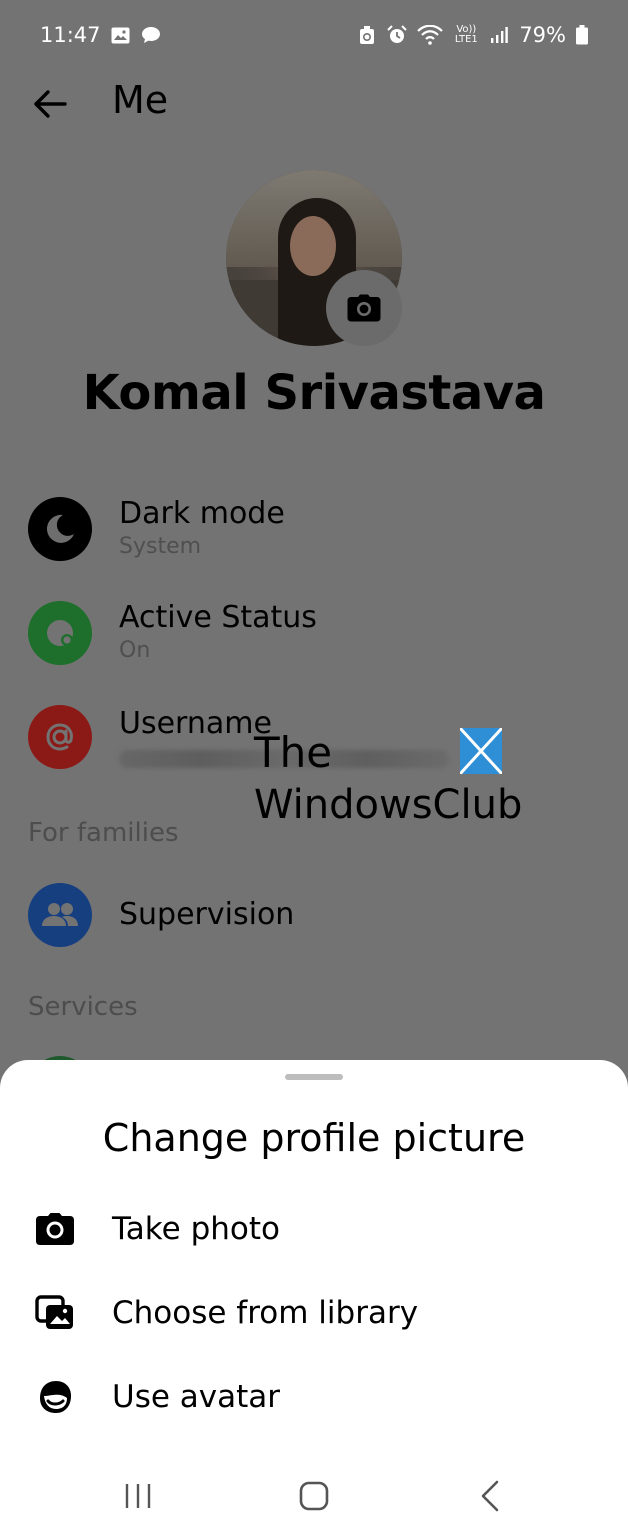 This screenshot has width=628, height=1536. Describe the element at coordinates (202, 513) in the screenshot. I see `dark-mode-title: Dark mode` at that location.